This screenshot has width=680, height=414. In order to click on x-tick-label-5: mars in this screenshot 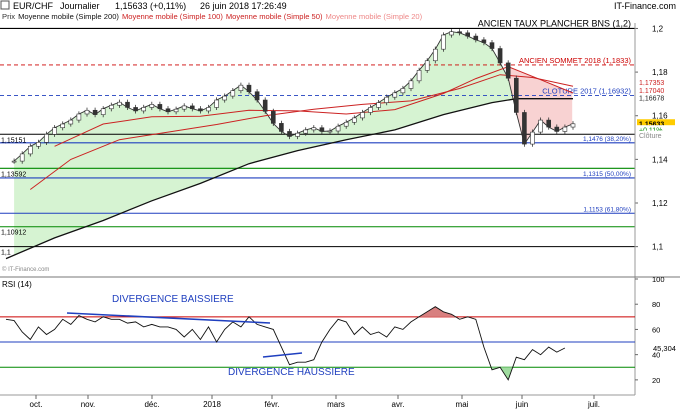, I will do `click(336, 404)`.